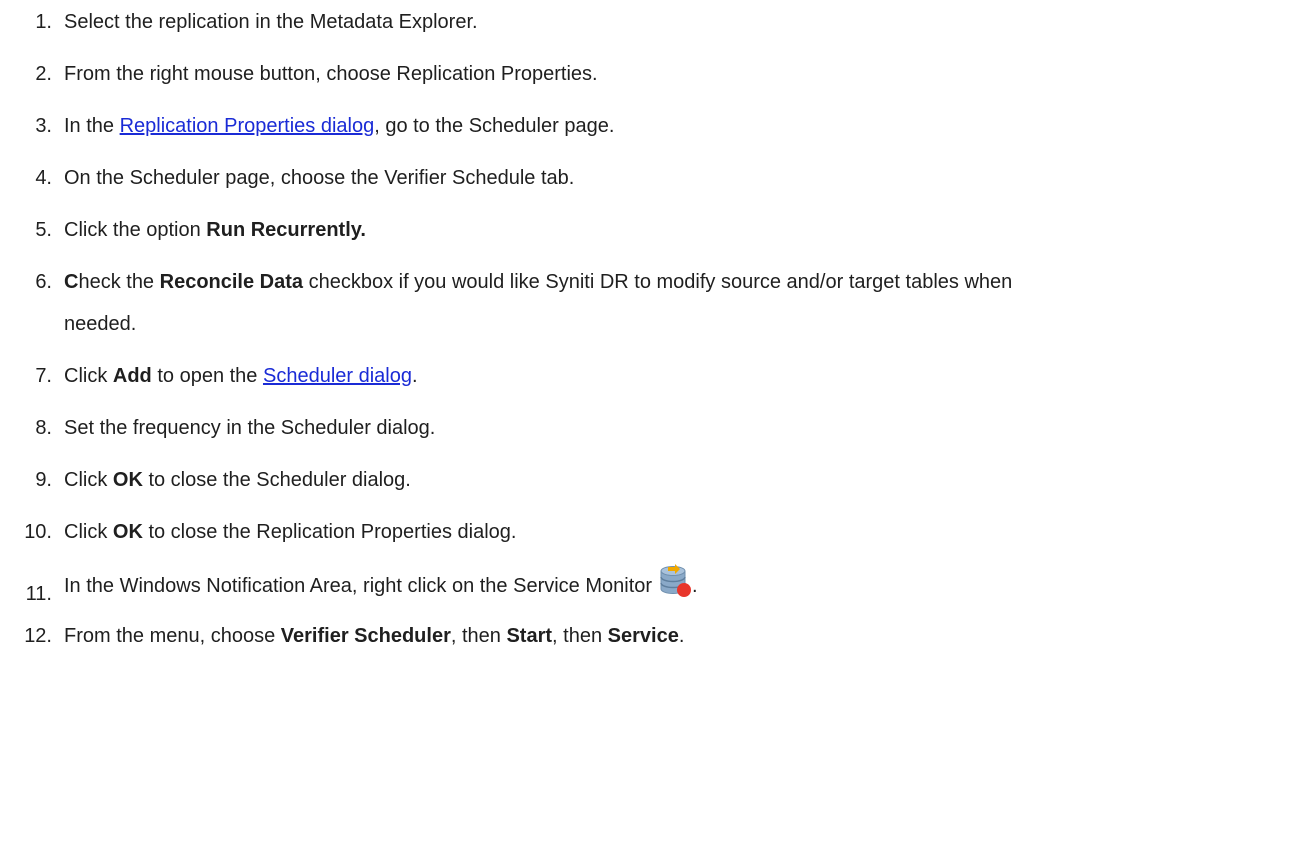 Image resolution: width=1300 pixels, height=848 pixels. What do you see at coordinates (276, 480) in the screenshot?
I see `step-text-after: to close the Scheduler dialog.` at bounding box center [276, 480].